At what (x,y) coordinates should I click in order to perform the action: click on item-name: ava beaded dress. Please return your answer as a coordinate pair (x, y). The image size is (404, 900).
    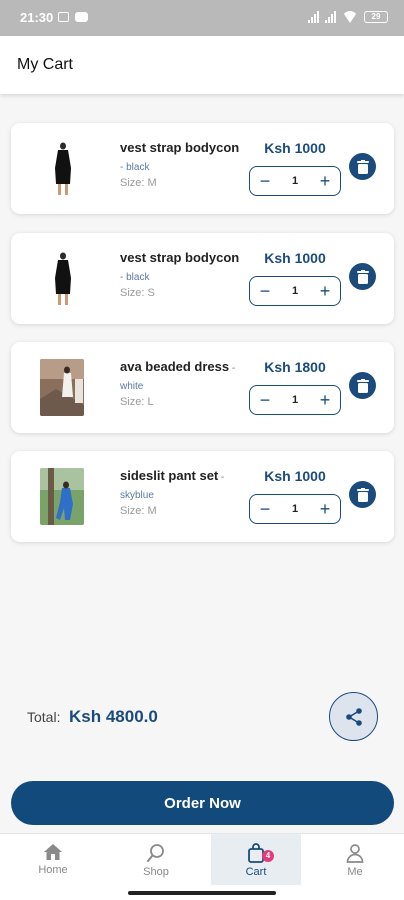
    Looking at the image, I should click on (175, 366).